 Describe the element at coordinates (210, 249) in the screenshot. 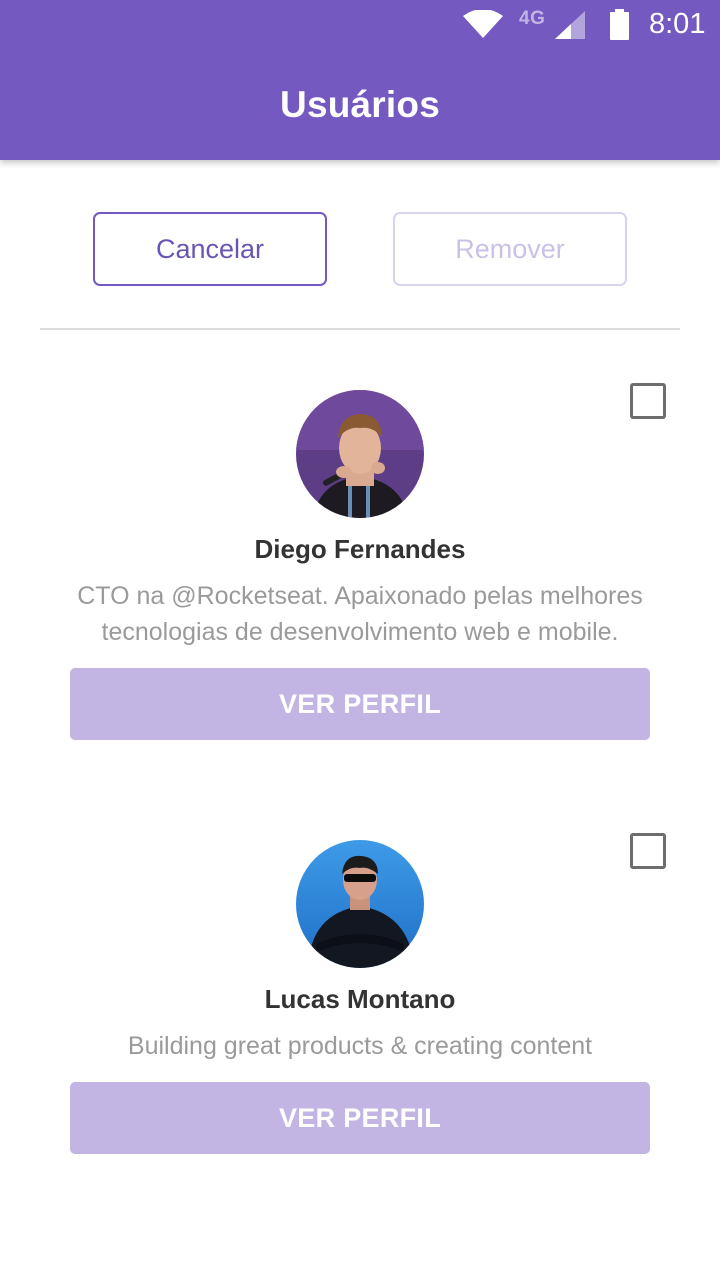

I see `cancel-button: Cancelar` at that location.